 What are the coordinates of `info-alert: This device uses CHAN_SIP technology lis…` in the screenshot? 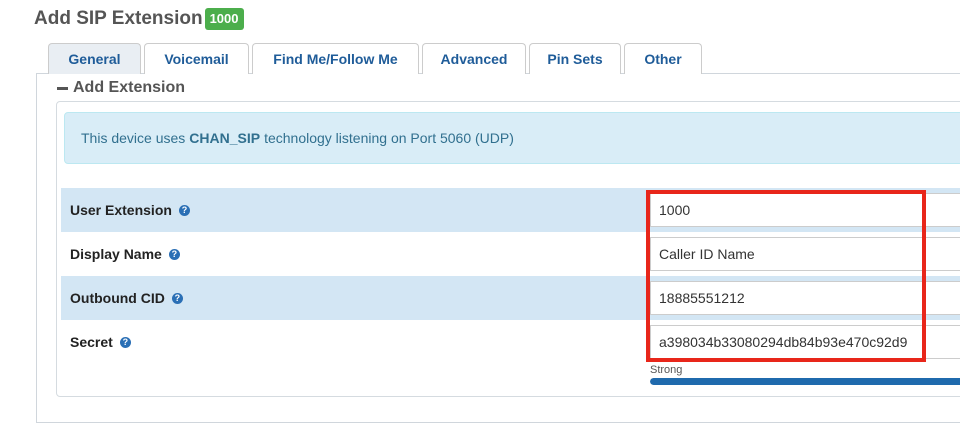 It's located at (512, 138).